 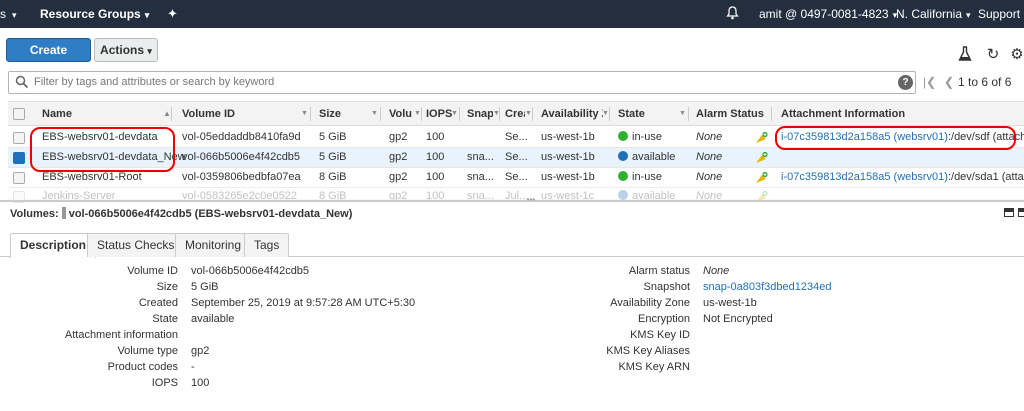 I want to click on account-label: amit @ 0497-0081-4823, so click(x=824, y=14).